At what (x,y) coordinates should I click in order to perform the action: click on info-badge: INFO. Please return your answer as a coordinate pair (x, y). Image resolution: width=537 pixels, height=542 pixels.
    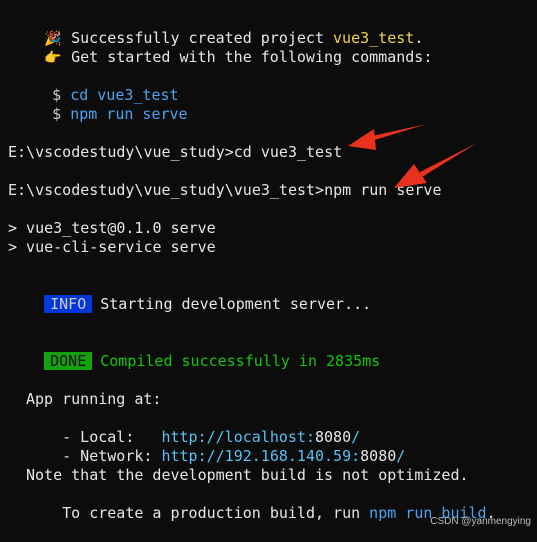
    Looking at the image, I should click on (68, 304).